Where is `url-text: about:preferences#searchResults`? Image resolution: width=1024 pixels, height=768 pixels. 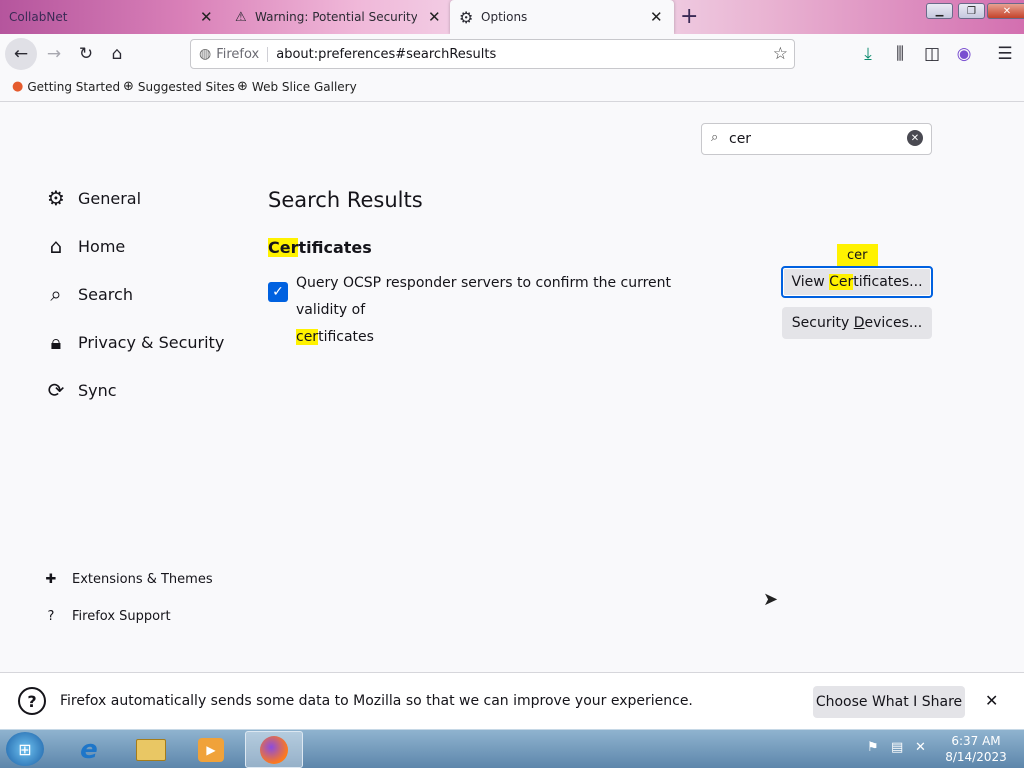
url-text: about:preferences#searchResults is located at coordinates (386, 54).